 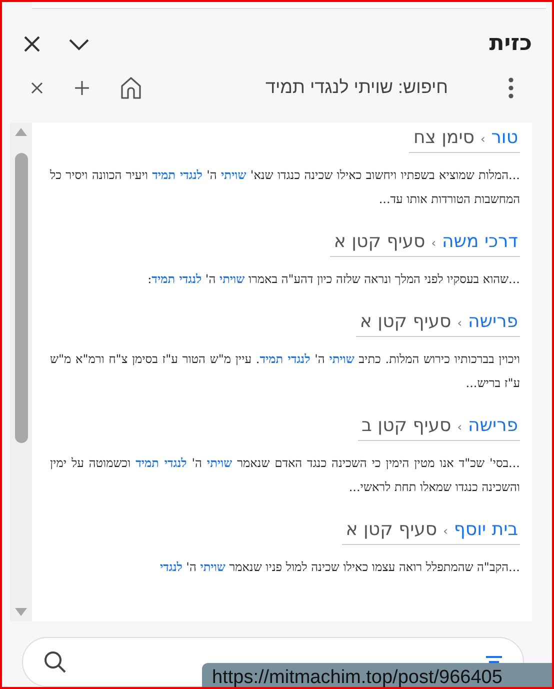 What do you see at coordinates (131, 88) in the screenshot?
I see `home-icon` at bounding box center [131, 88].